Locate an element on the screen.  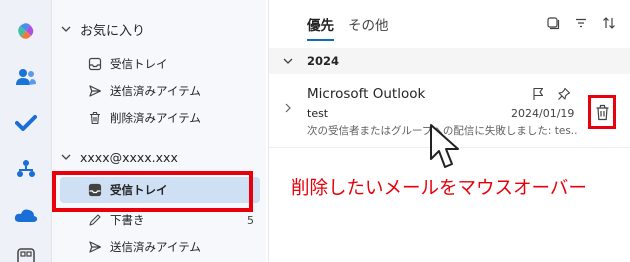
favorite-sent: 送信済みアイテム is located at coordinates (160, 91).